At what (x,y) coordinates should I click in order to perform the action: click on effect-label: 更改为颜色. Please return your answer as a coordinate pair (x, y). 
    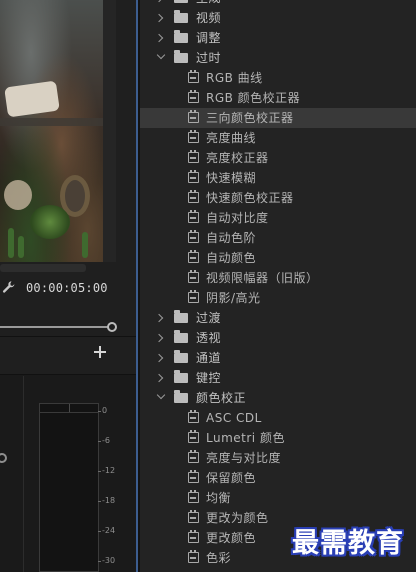
    Looking at the image, I should click on (237, 518).